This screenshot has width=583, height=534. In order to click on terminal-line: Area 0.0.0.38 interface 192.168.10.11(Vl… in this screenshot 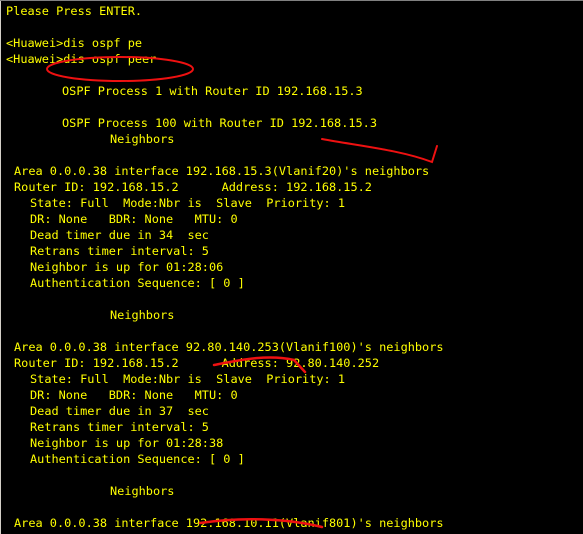, I will do `click(229, 523)`.